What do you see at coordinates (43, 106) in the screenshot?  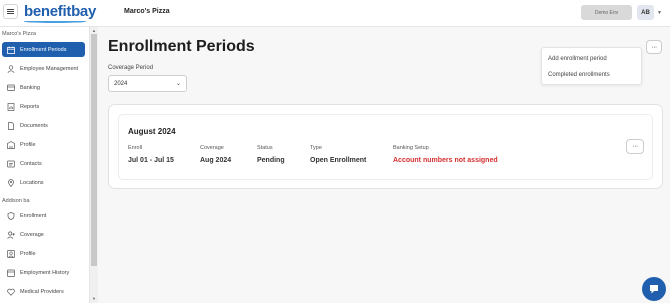 I see `sidebar-item-reports: Reports` at bounding box center [43, 106].